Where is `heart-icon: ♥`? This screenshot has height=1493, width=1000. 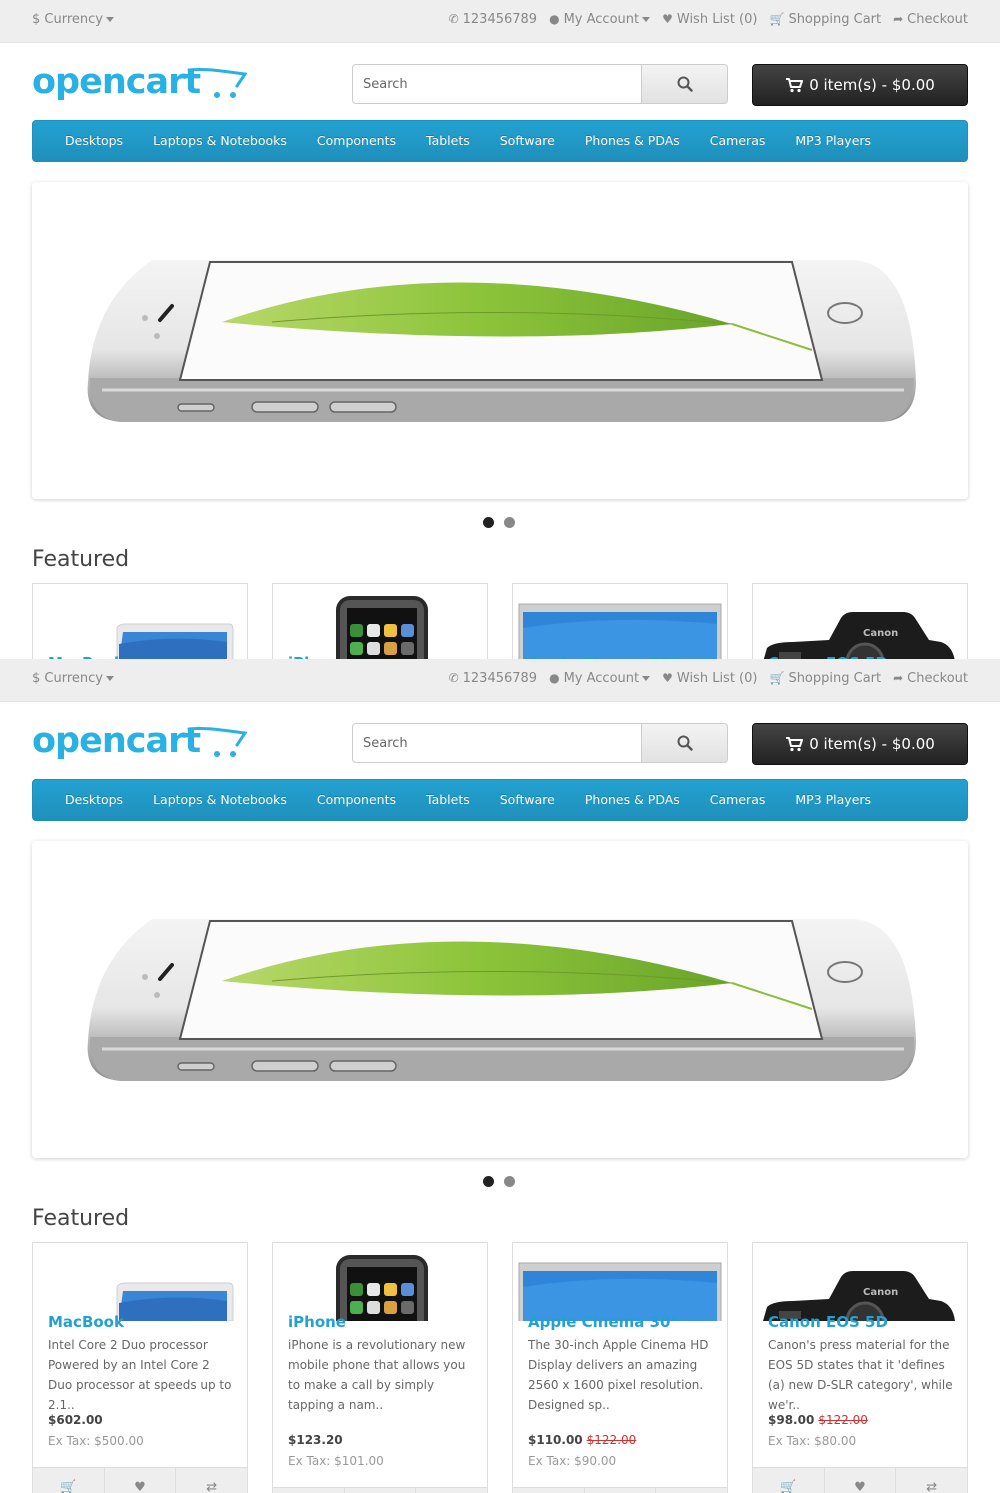
heart-icon: ♥ is located at coordinates (667, 678).